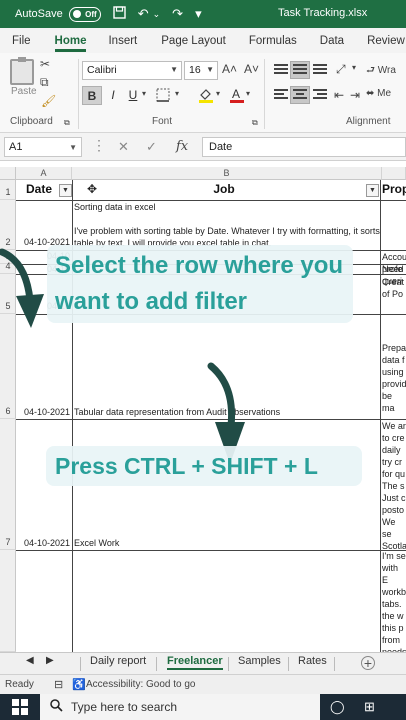  What do you see at coordinates (394, 288) in the screenshot?
I see `cell-proposal: Creat of Po` at bounding box center [394, 288].